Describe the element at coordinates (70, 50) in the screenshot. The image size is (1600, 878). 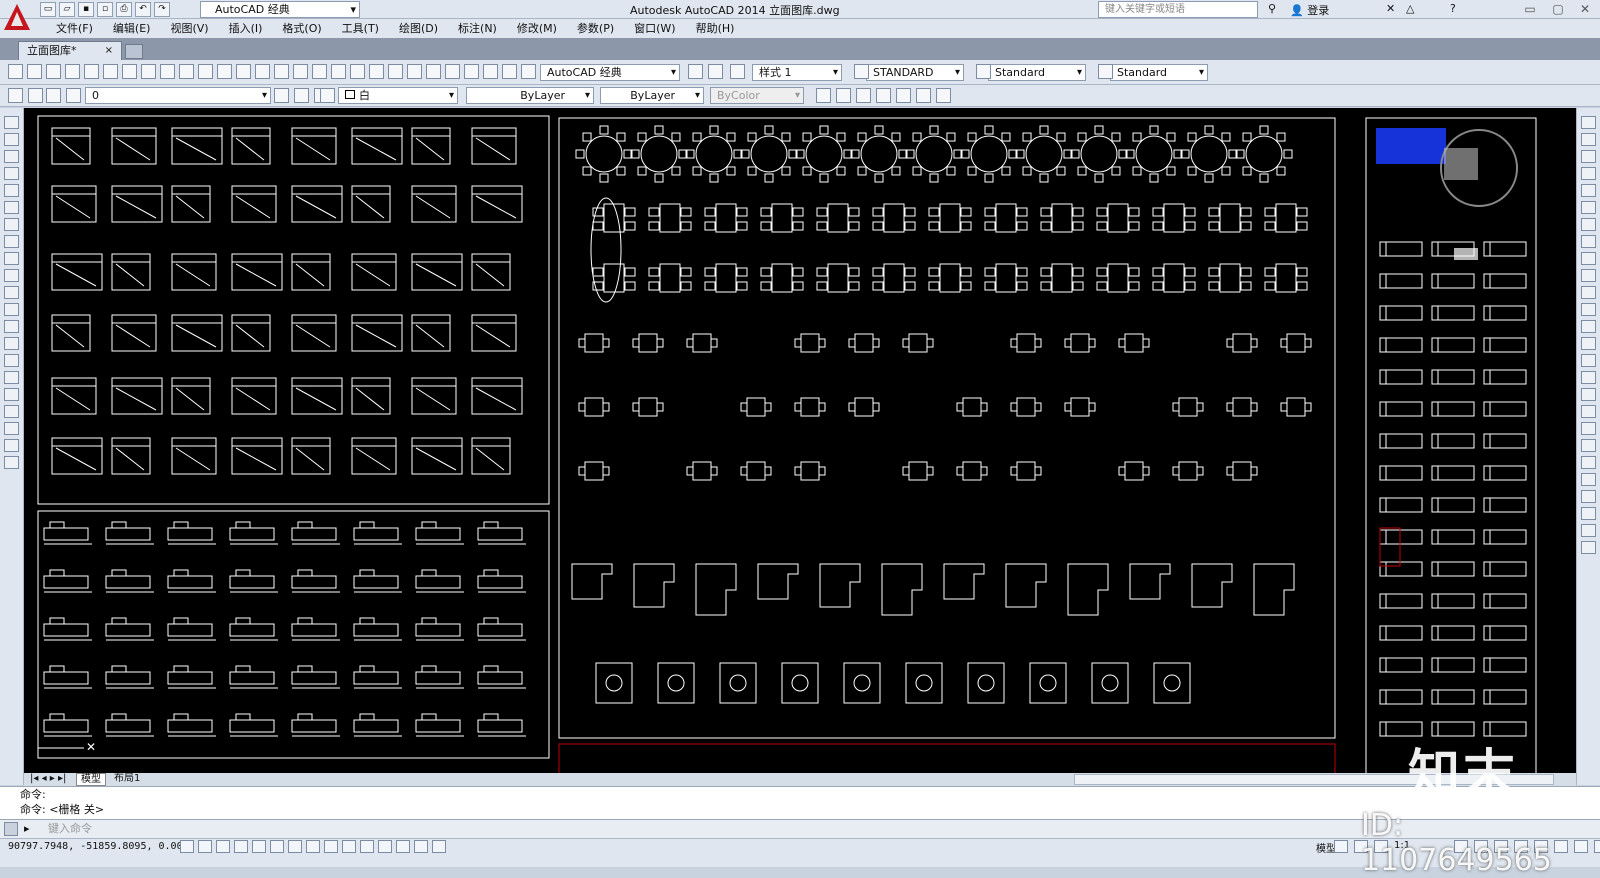
I see `doc-tab-elevation-library: 立面图库* ×` at that location.